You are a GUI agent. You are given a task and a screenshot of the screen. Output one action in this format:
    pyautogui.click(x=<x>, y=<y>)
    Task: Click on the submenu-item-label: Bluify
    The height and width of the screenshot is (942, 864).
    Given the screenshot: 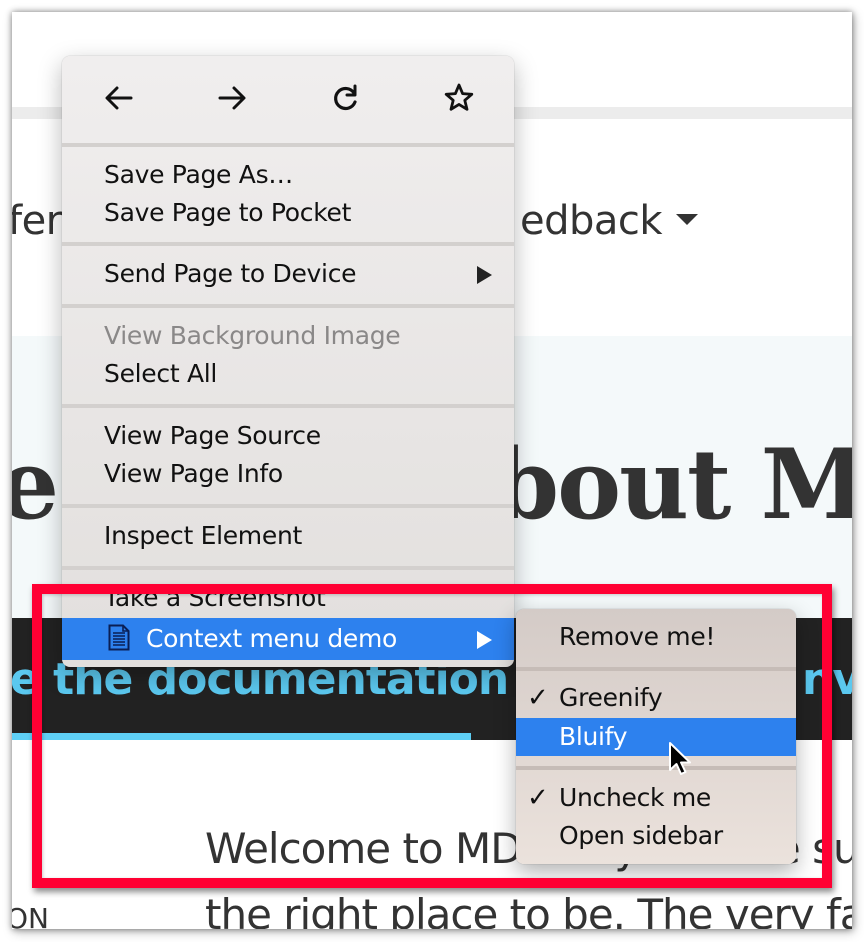 What is the action you would take?
    pyautogui.click(x=593, y=736)
    